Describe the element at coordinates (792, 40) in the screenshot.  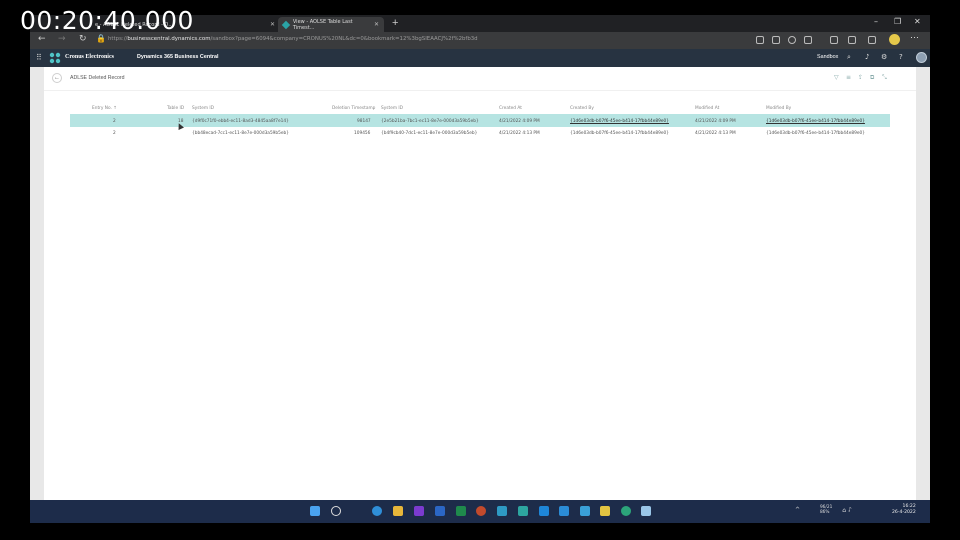
I see `zoom-icon` at that location.